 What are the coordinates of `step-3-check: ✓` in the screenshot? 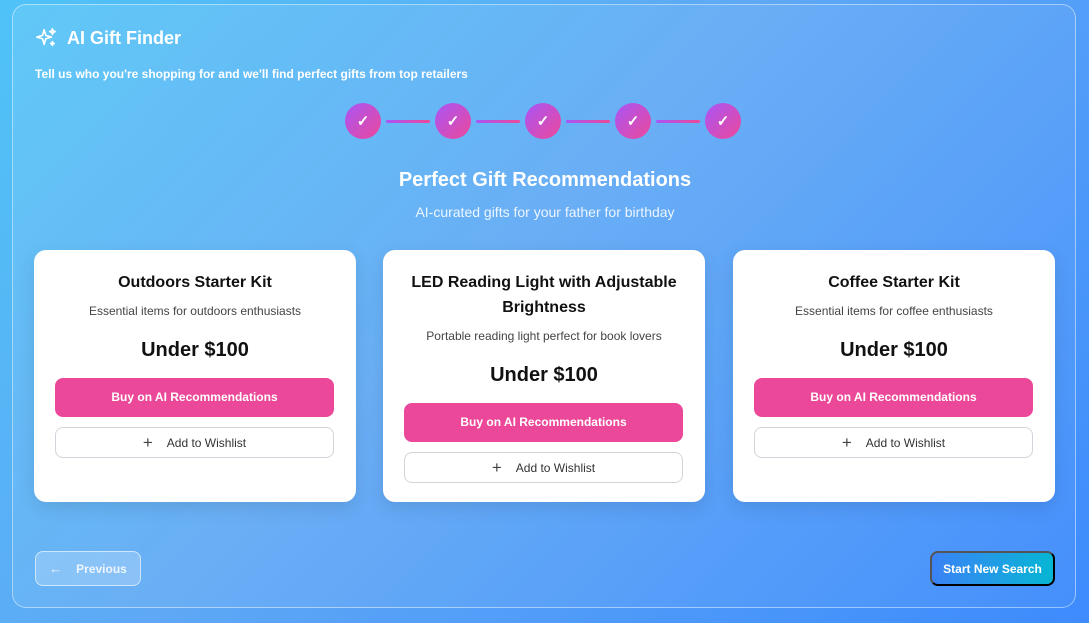 It's located at (543, 121).